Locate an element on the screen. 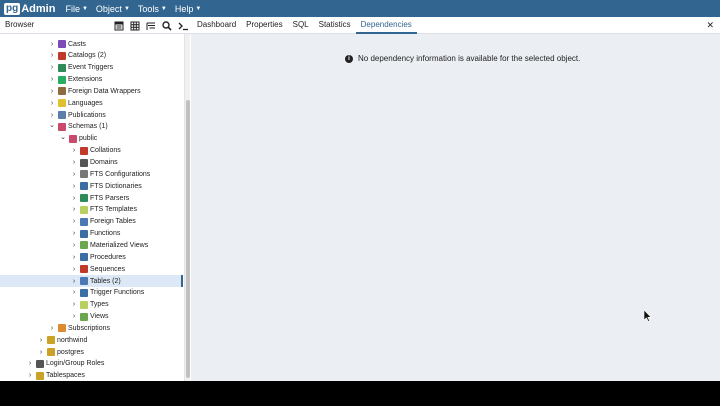  tree-item-fts-dictionaries: › FTS Dictionaries is located at coordinates (91, 186).